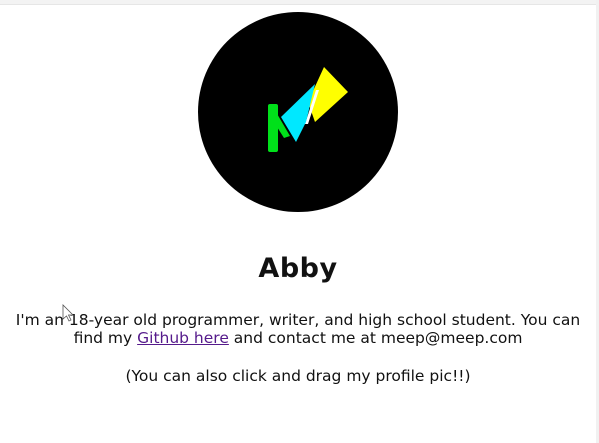 The width and height of the screenshot is (599, 443). I want to click on github-link: Github here, so click(183, 338).